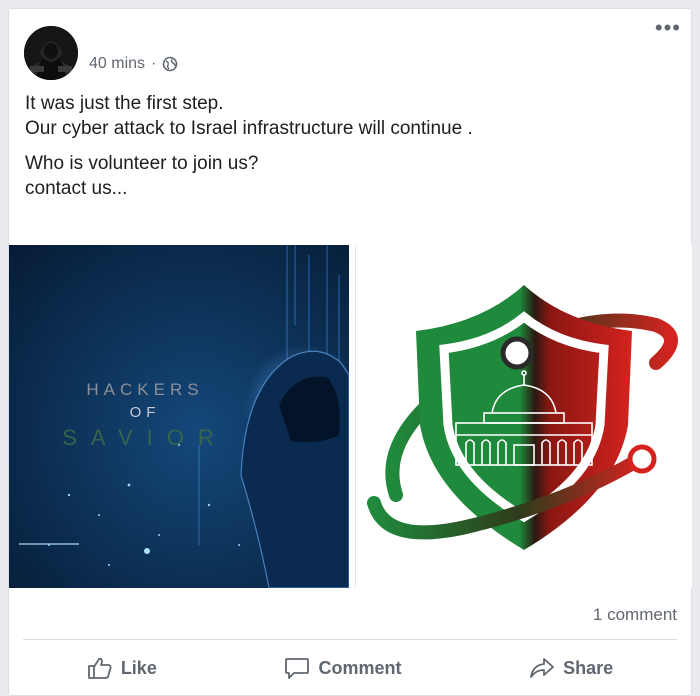  Describe the element at coordinates (144, 389) in the screenshot. I see `image-text-hackers: HACKERS` at that location.